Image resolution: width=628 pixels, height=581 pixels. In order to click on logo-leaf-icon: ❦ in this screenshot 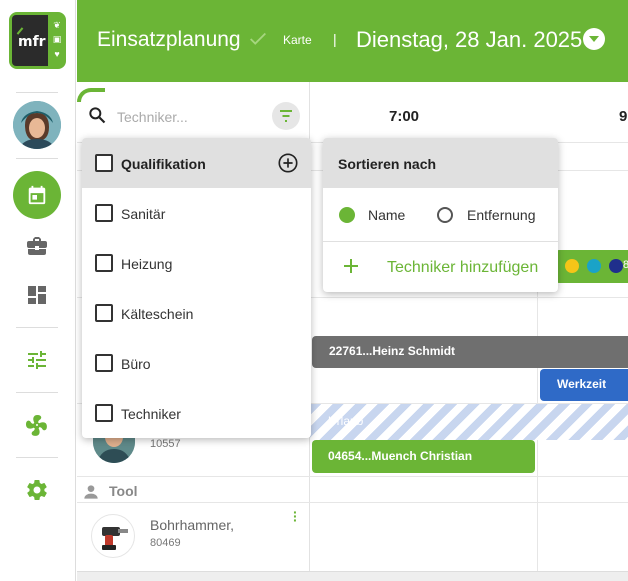, I will do `click(57, 25)`.